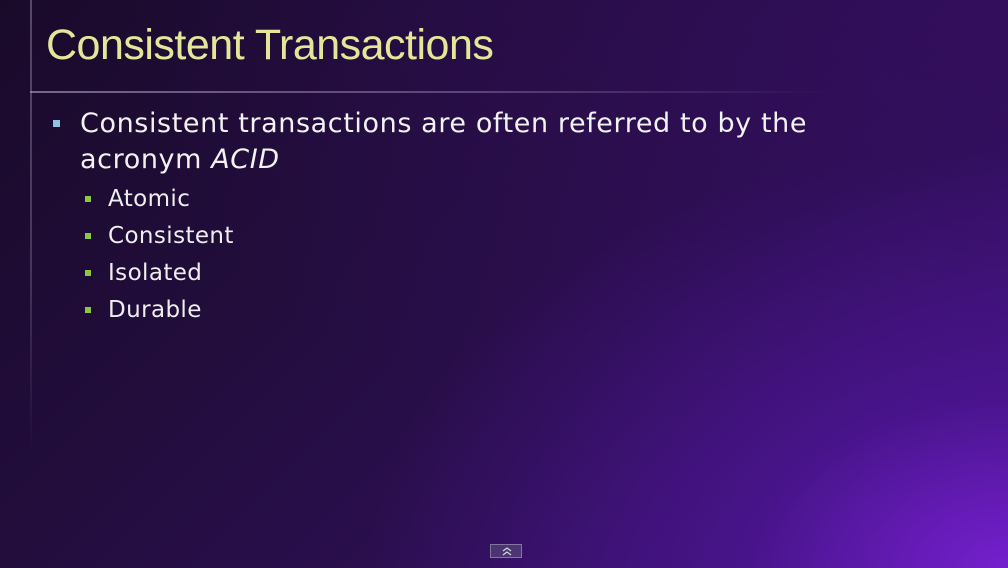  Describe the element at coordinates (462, 273) in the screenshot. I see `sub-bullet-item: Isolated` at that location.